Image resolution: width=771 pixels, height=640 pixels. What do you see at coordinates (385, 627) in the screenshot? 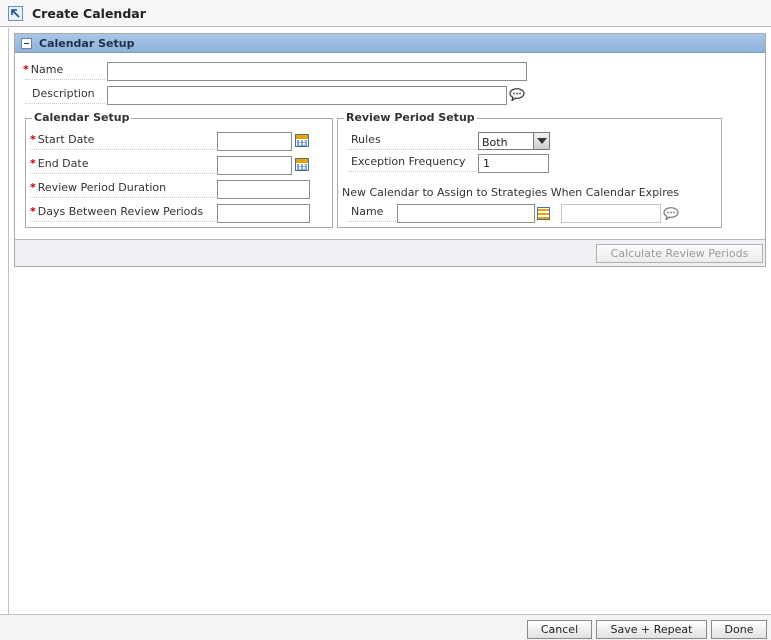
I see `bottom-action-bar: Cancel Save + Repeat Done` at bounding box center [385, 627].